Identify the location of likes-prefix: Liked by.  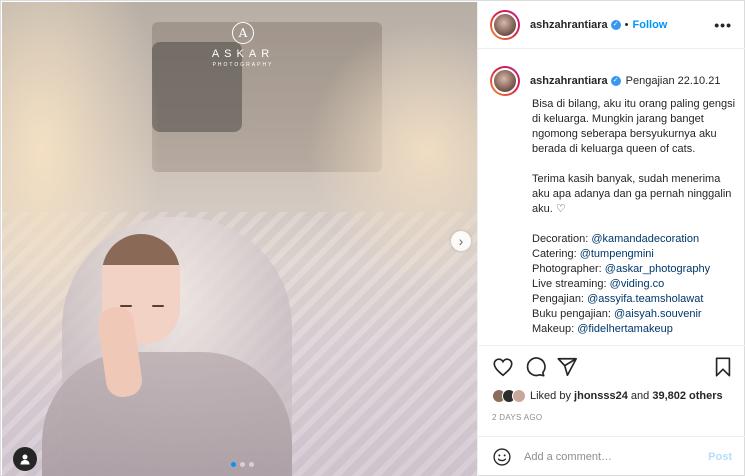
(550, 396).